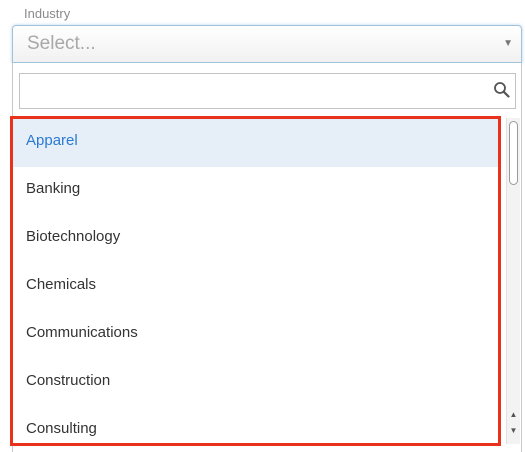 Image resolution: width=525 pixels, height=452 pixels. What do you see at coordinates (256, 239) in the screenshot?
I see `option-biotechnology: Biotechnology` at bounding box center [256, 239].